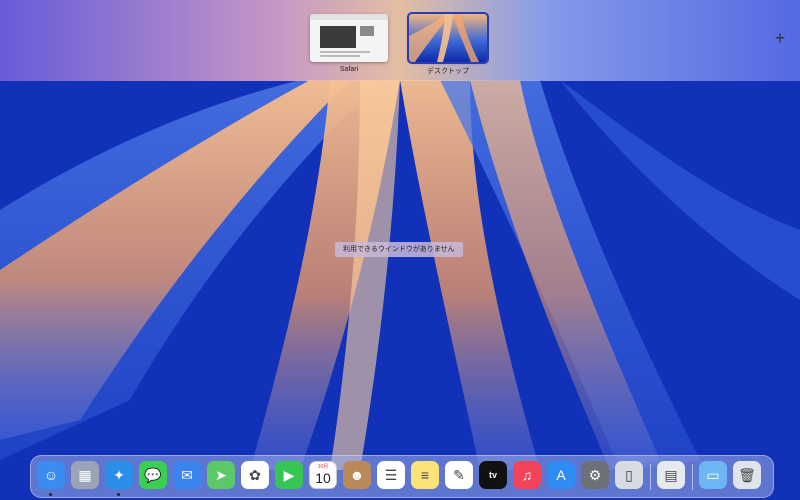  What do you see at coordinates (747, 475) in the screenshot?
I see `trash-icon: 🗑` at bounding box center [747, 475].